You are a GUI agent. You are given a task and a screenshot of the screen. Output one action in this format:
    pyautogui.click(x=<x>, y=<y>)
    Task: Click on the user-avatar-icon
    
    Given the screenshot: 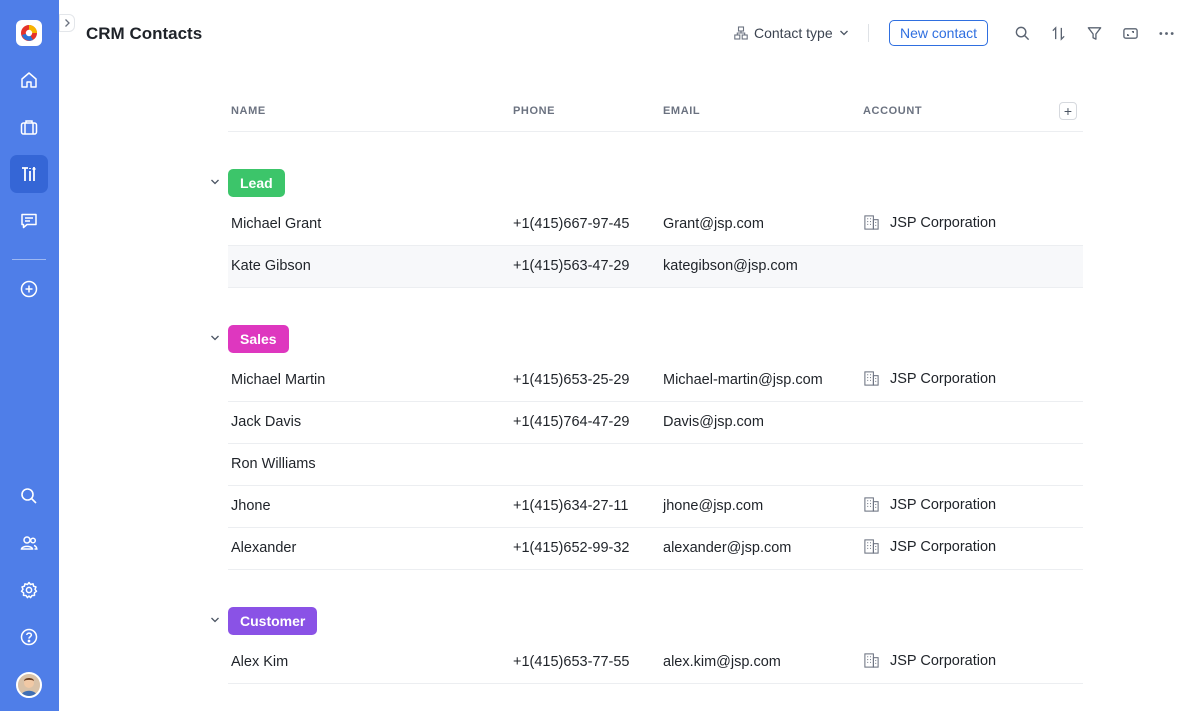 What is the action you would take?
    pyautogui.click(x=29, y=685)
    